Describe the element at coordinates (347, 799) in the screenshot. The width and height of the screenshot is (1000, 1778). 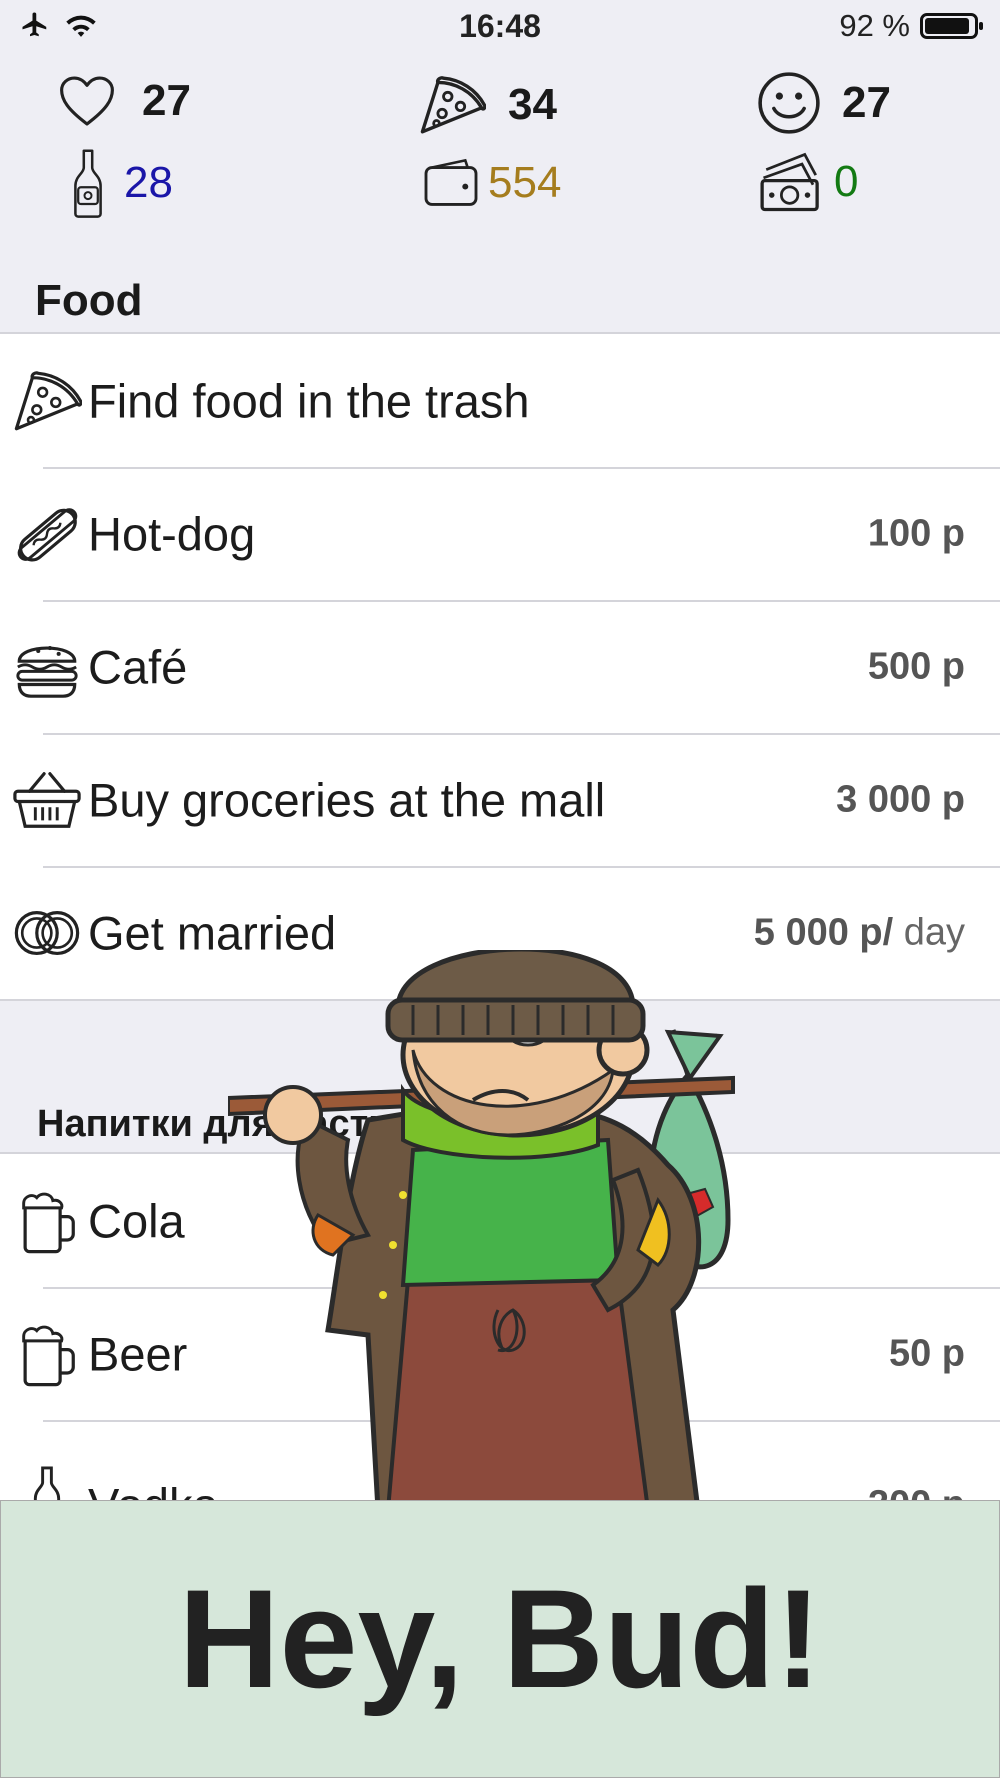
I see `list-item-label: Buy groceries at the mall` at that location.